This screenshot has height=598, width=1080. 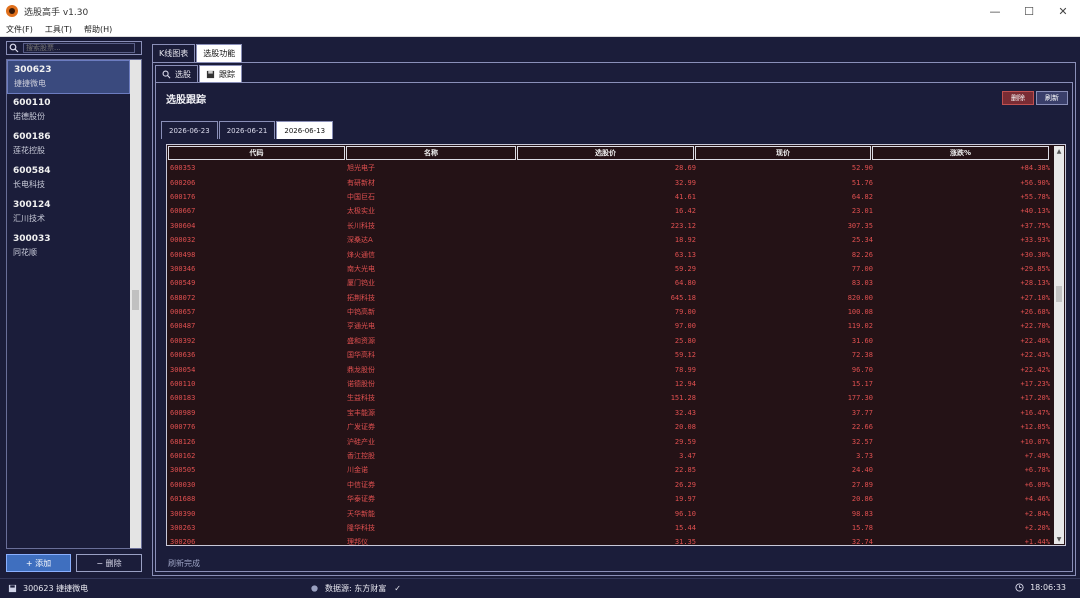 What do you see at coordinates (685, 312) in the screenshot?
I see `cell-select-price: 79.00` at bounding box center [685, 312].